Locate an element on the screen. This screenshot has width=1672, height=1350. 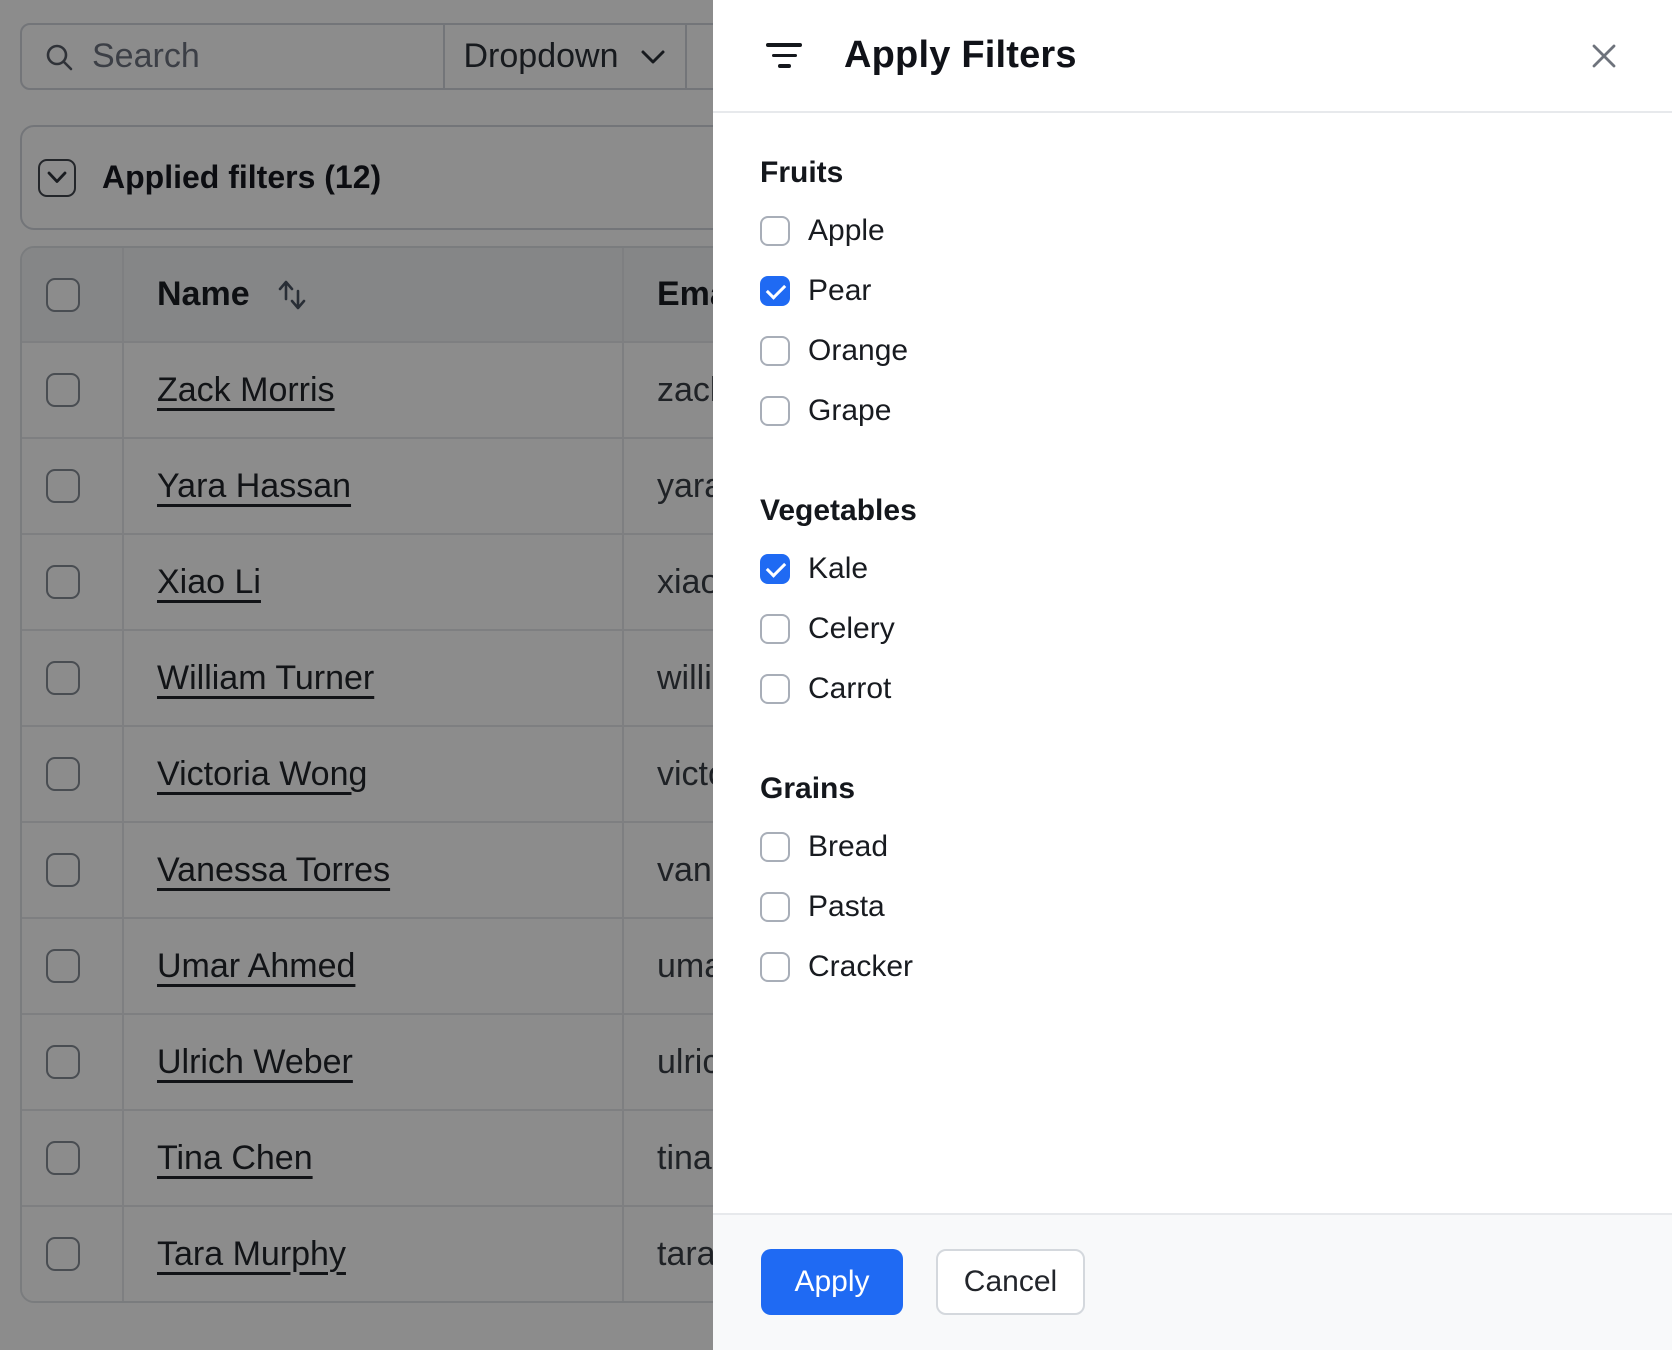
checkbox-label: Pasta is located at coordinates (846, 906).